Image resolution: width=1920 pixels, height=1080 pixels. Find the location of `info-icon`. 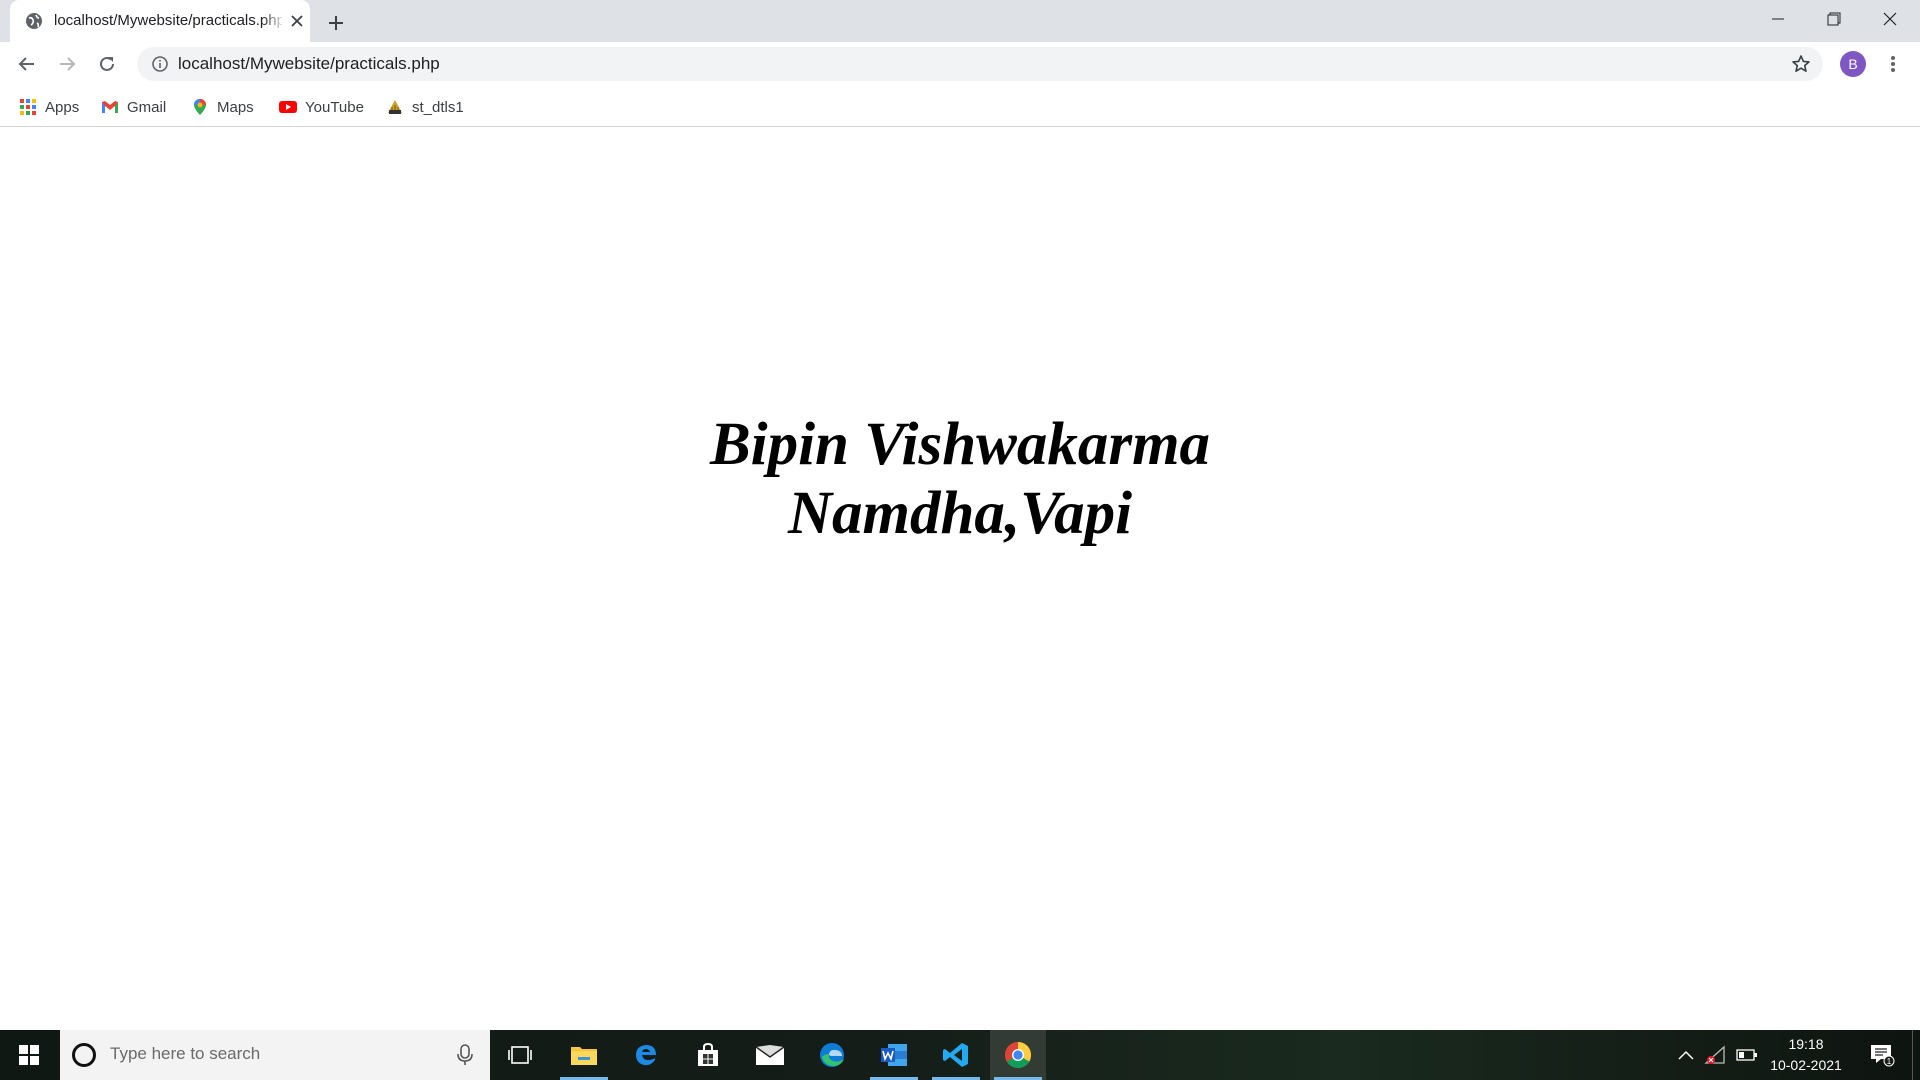

info-icon is located at coordinates (160, 64).